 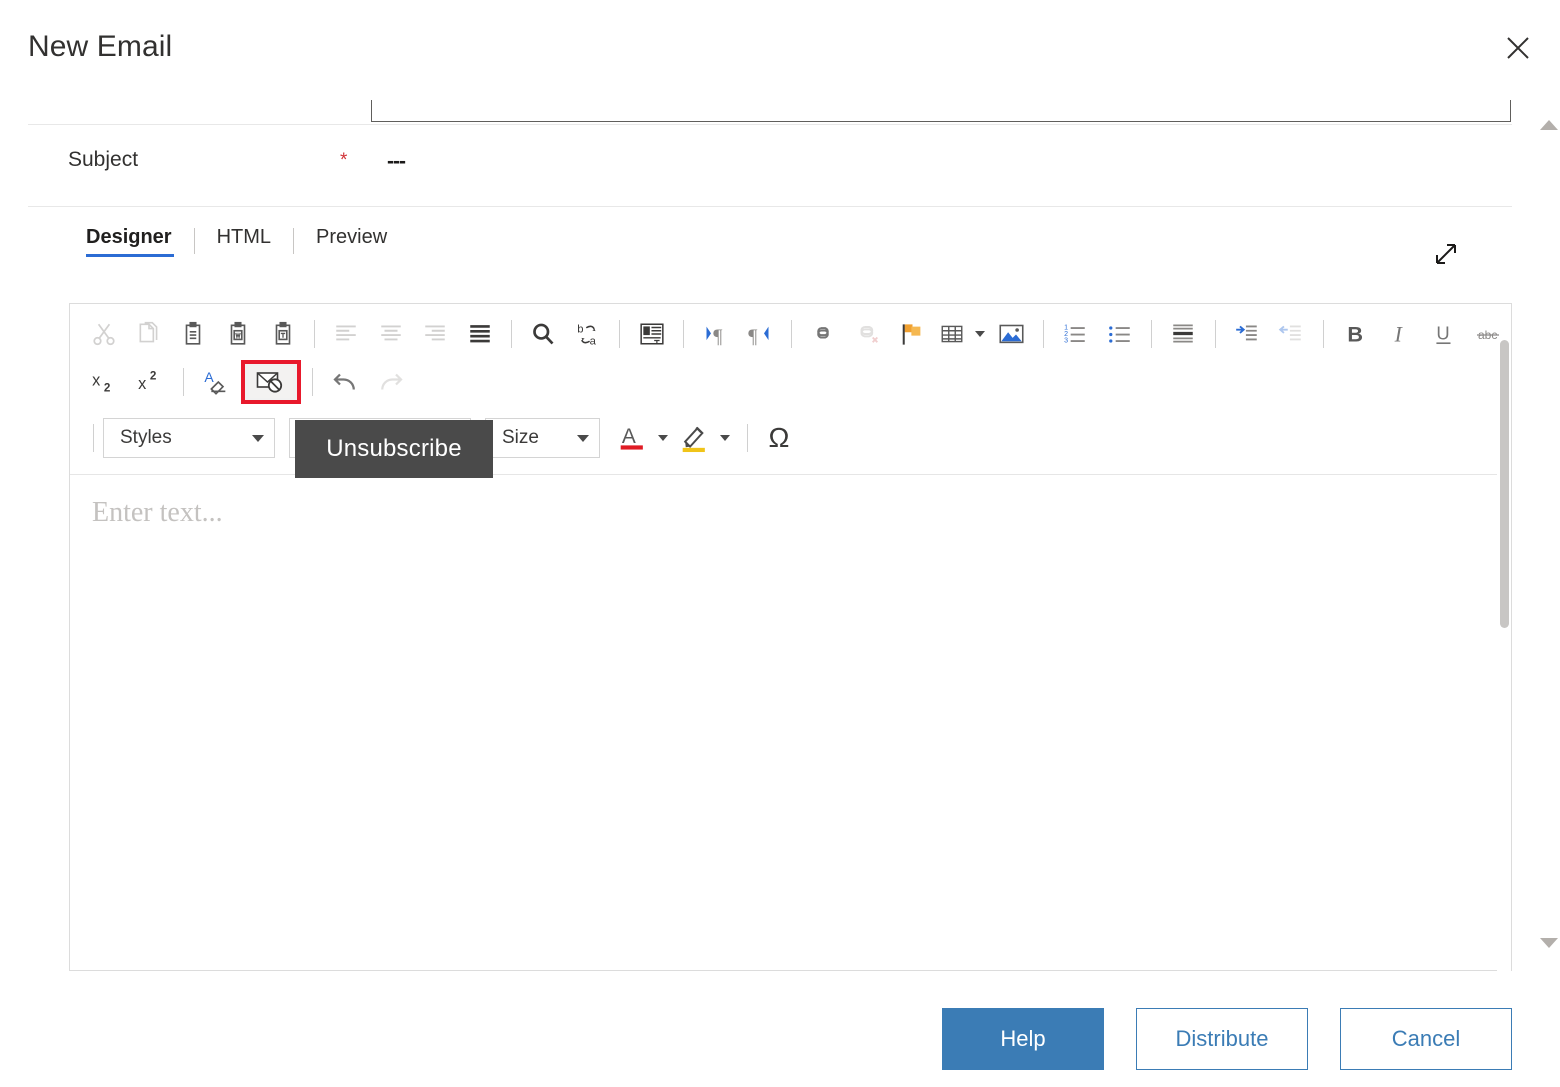 What do you see at coordinates (345, 382) in the screenshot?
I see `undo-button` at bounding box center [345, 382].